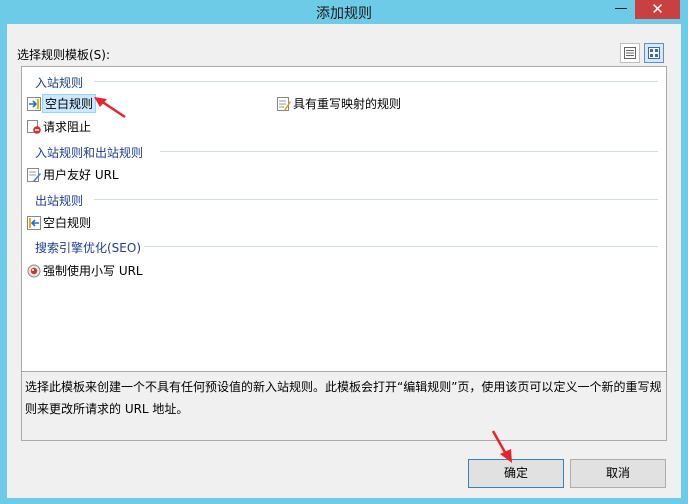 Image resolution: width=688 pixels, height=504 pixels. What do you see at coordinates (81, 175) in the screenshot?
I see `template-label: 用户友好 URL` at bounding box center [81, 175].